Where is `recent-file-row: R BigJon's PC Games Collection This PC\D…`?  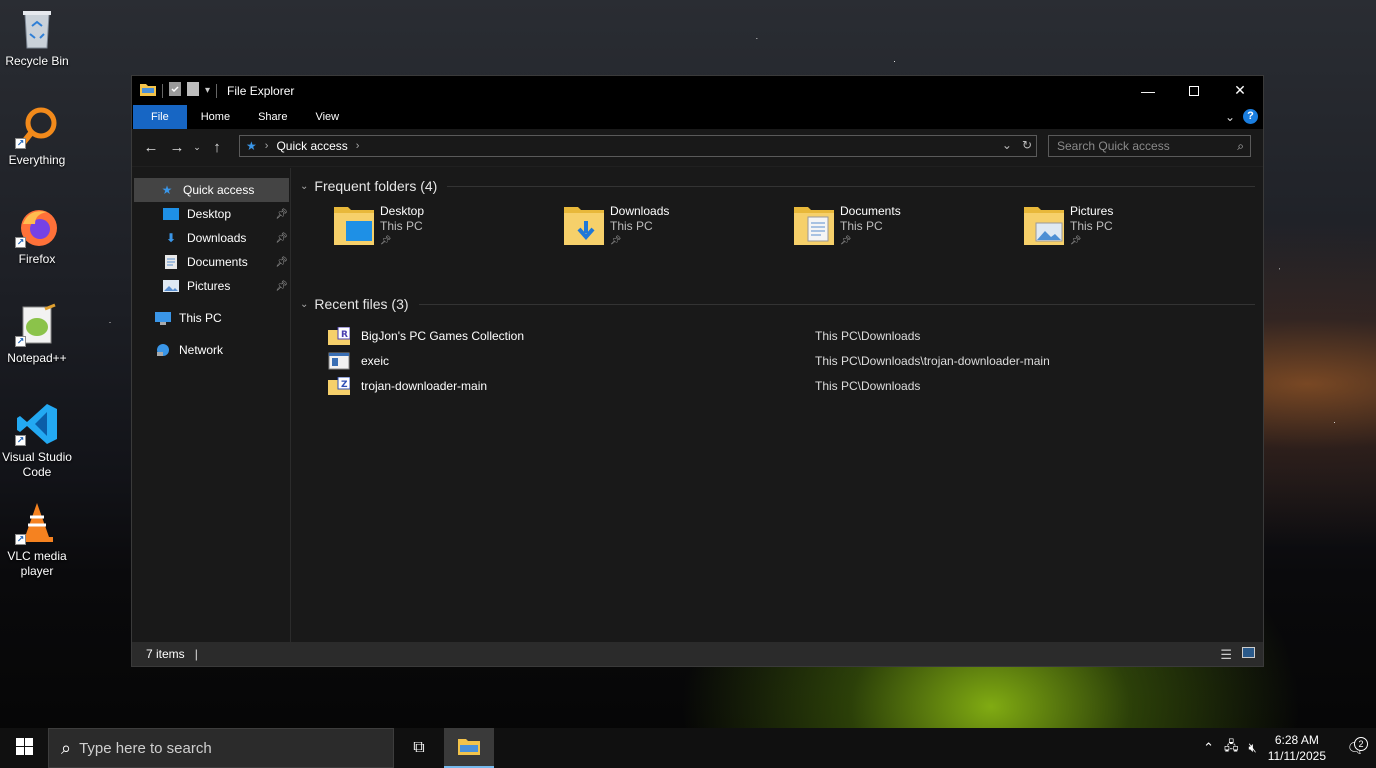 recent-file-row: R BigJon's PC Games Collection This PC\D… is located at coordinates (777, 335).